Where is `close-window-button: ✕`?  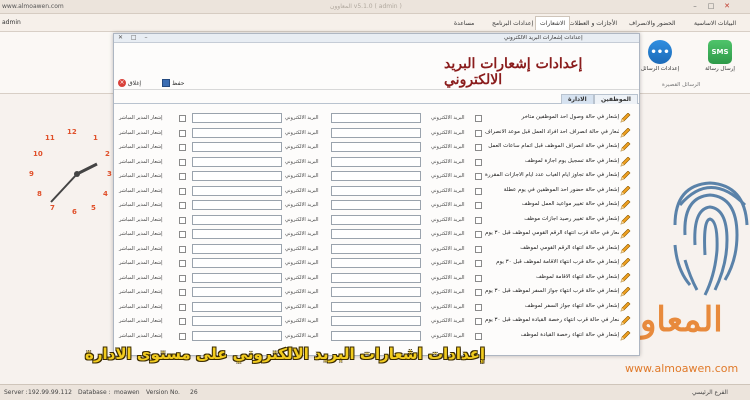
close-window-button: ✕ is located at coordinates (727, 6).